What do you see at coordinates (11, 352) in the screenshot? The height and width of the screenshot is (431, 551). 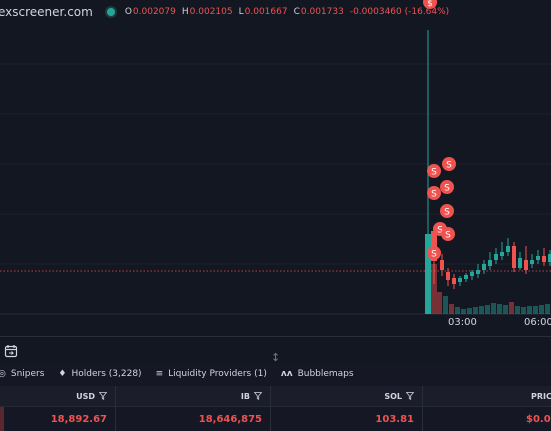 I see `calendar-range-icon` at bounding box center [11, 352].